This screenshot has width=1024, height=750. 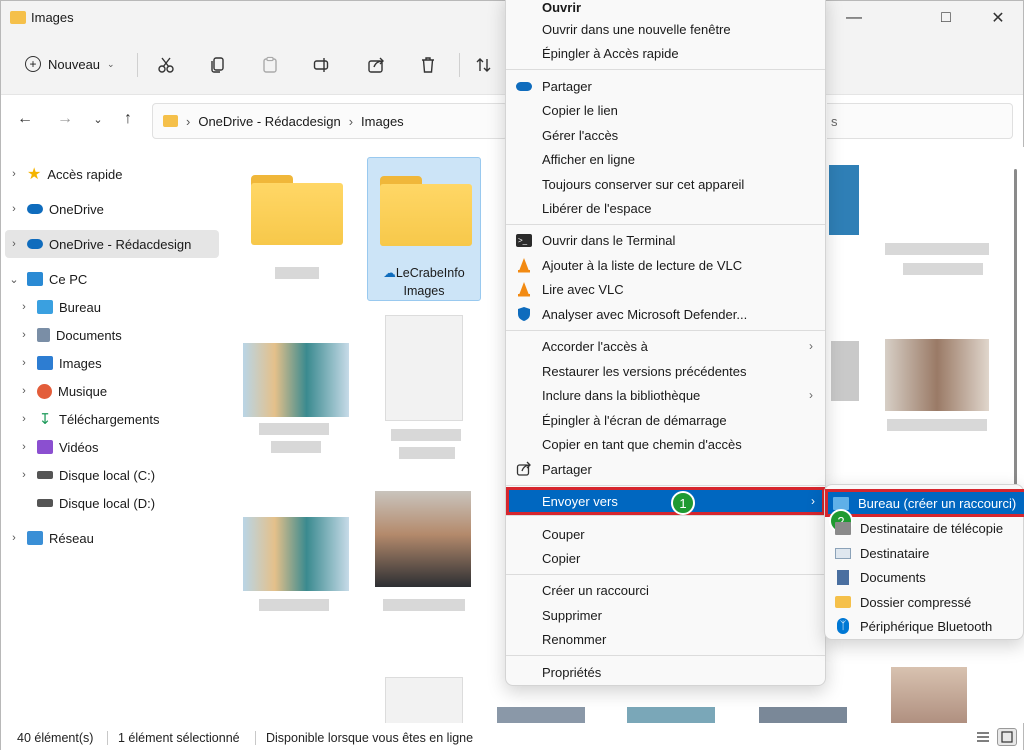 I want to click on paste-icon, so click(x=270, y=65).